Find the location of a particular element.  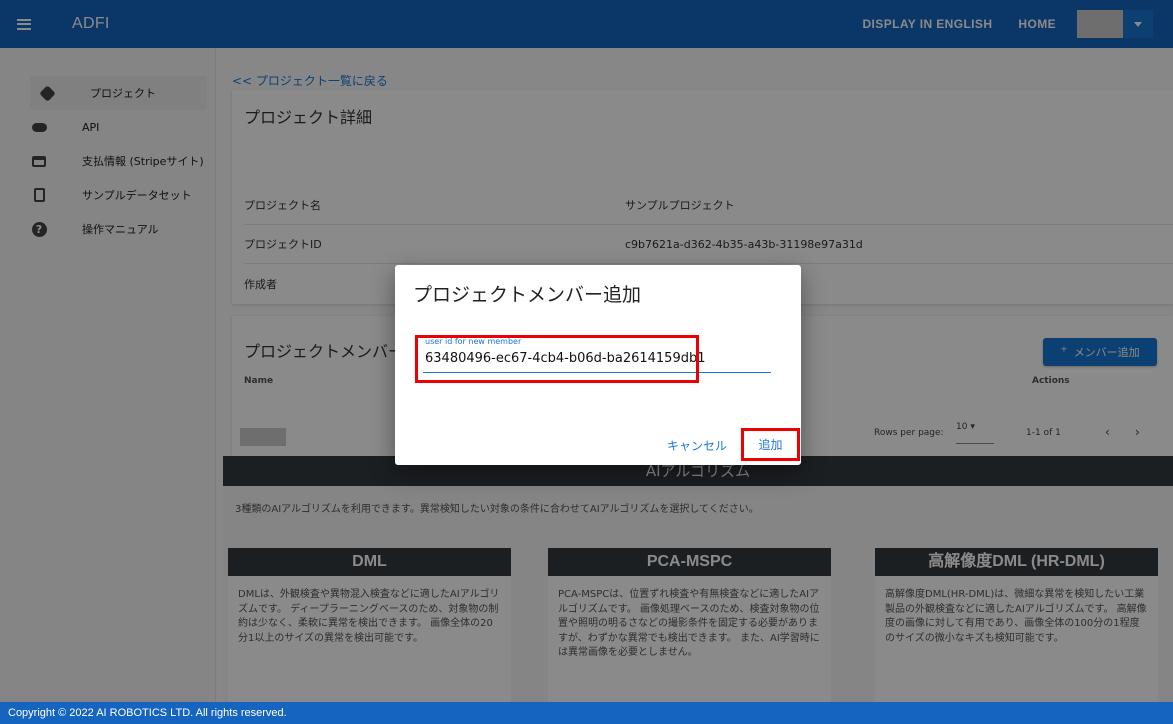

cancel-button: キャンセル is located at coordinates (697, 445).